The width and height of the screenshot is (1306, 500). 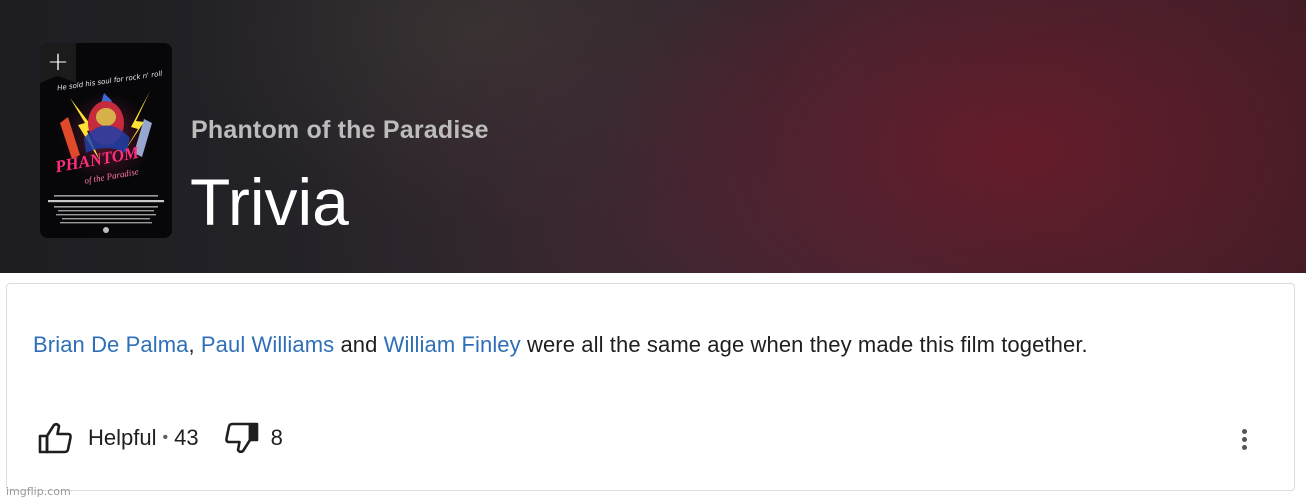 What do you see at coordinates (359, 344) in the screenshot?
I see `text-separator-and: and` at bounding box center [359, 344].